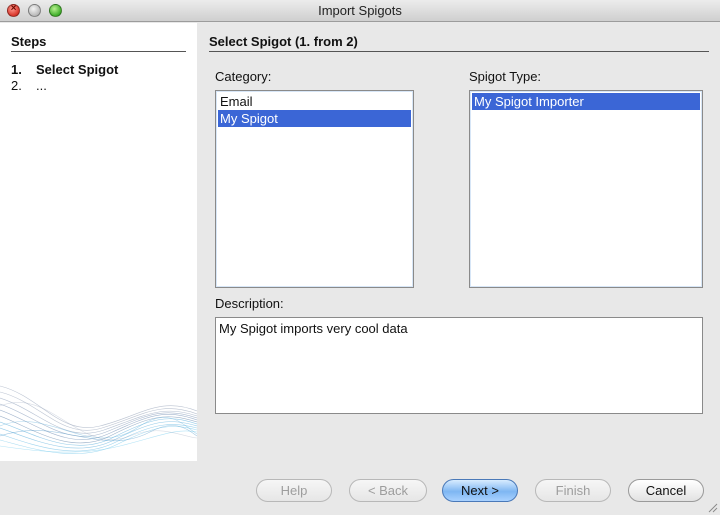 This screenshot has height=515, width=720. Describe the element at coordinates (480, 490) in the screenshot. I see `next-button: Next >` at that location.